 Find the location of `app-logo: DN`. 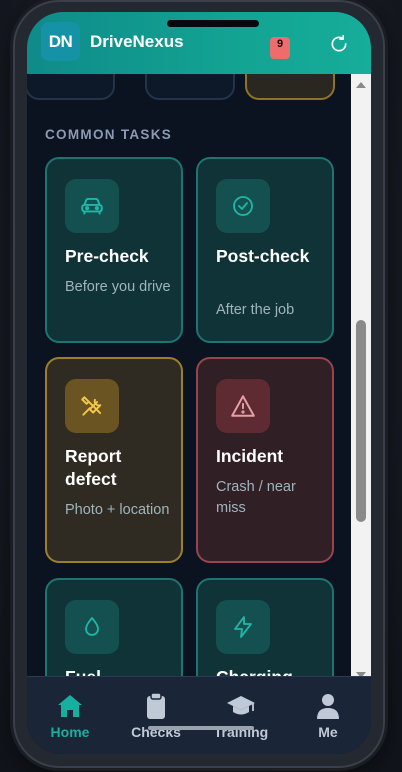

app-logo: DN is located at coordinates (60, 41).